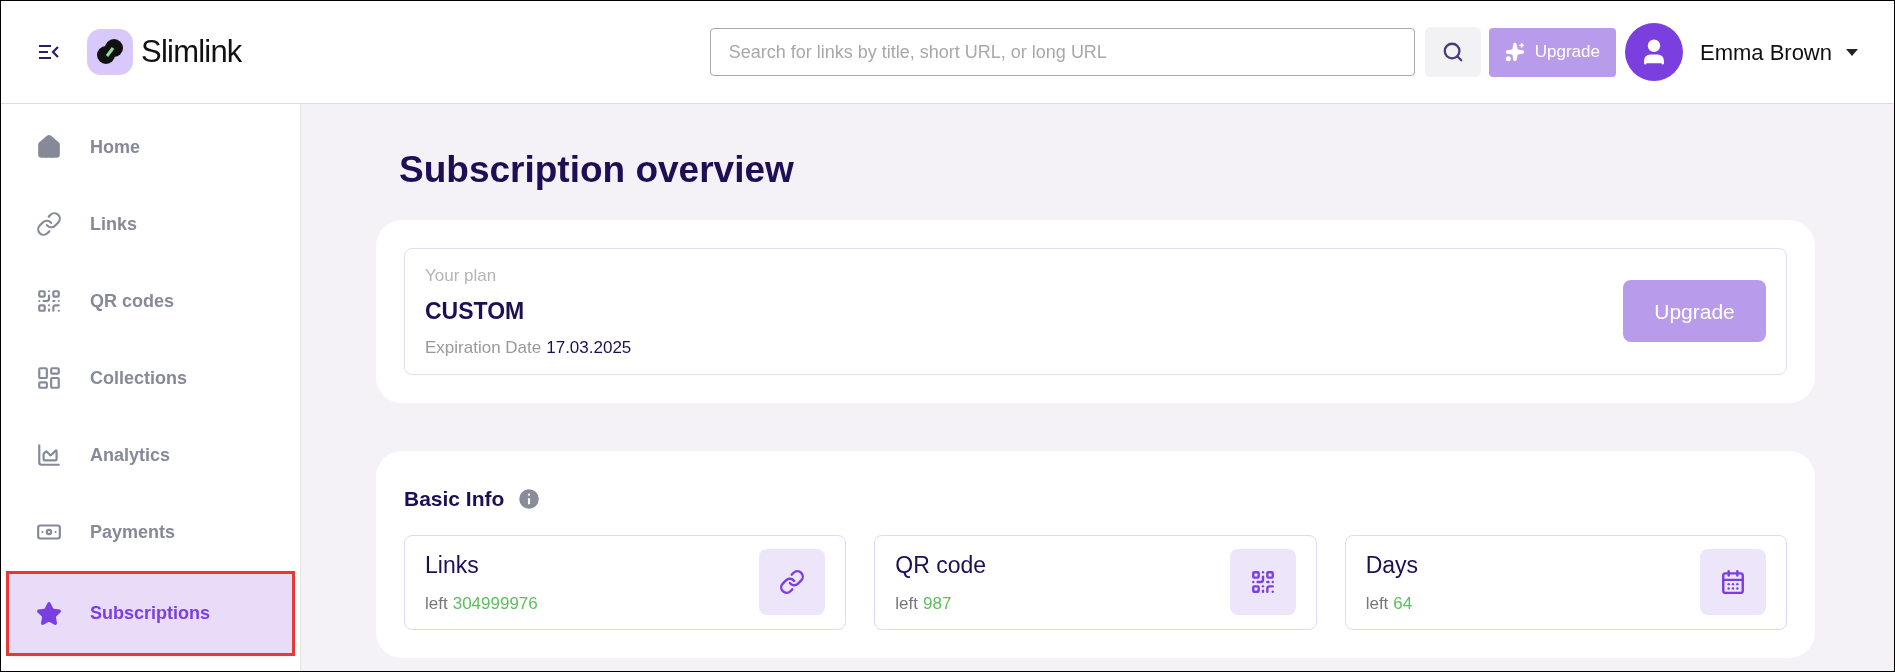 Image resolution: width=1895 pixels, height=672 pixels. Describe the element at coordinates (1403, 603) in the screenshot. I see `stat-value: 64` at that location.